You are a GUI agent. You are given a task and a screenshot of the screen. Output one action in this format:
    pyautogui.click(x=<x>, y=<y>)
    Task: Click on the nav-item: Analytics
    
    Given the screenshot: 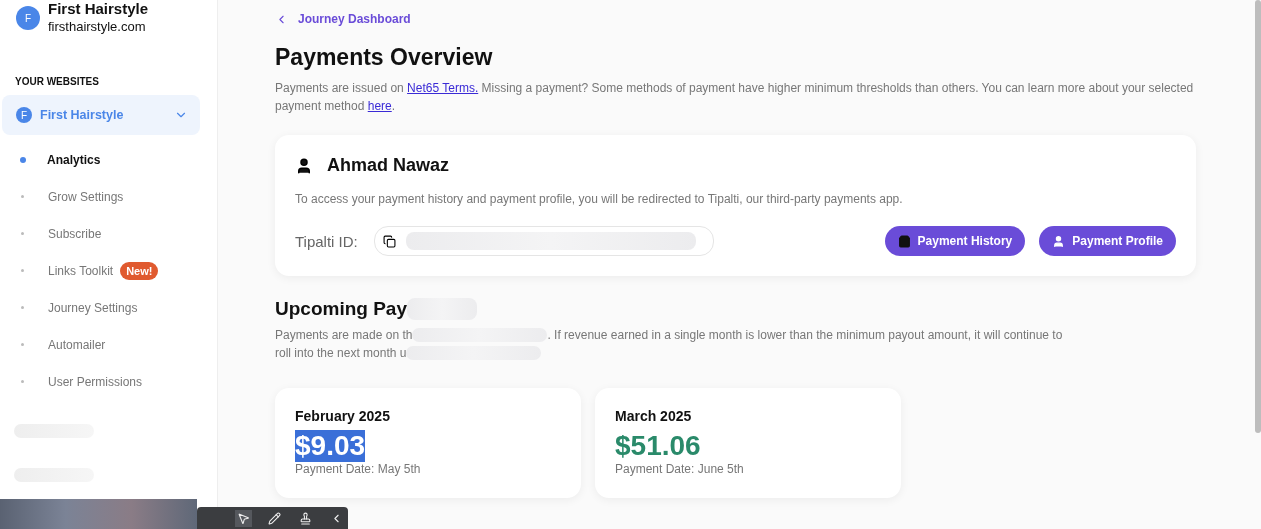 What is the action you would take?
    pyautogui.click(x=74, y=159)
    